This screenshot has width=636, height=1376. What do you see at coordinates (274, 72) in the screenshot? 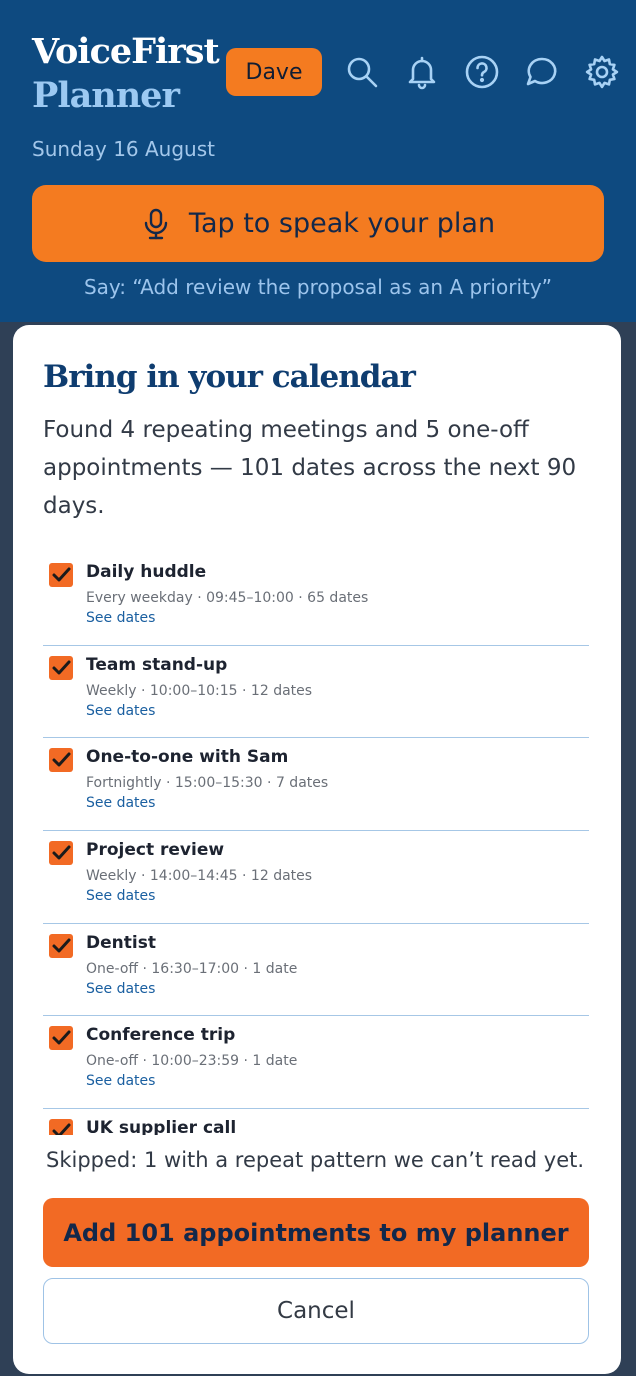
I see `user-button: Dave` at bounding box center [274, 72].